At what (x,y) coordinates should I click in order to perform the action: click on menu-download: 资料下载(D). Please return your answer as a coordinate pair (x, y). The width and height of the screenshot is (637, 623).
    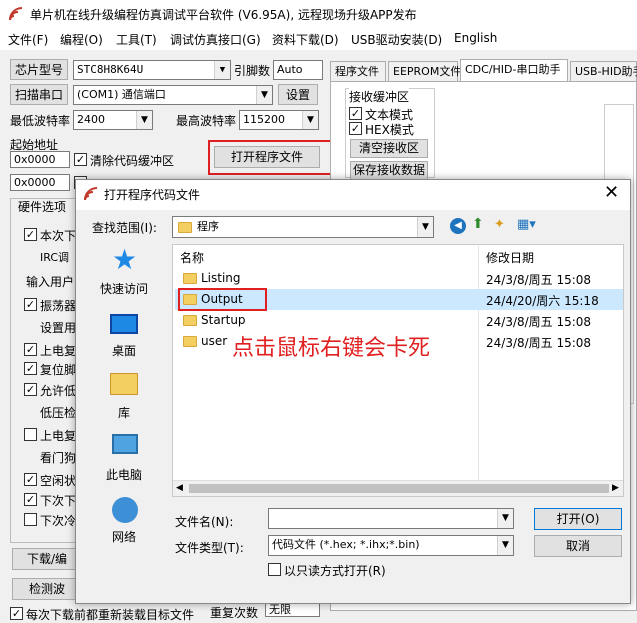
    Looking at the image, I should click on (305, 39).